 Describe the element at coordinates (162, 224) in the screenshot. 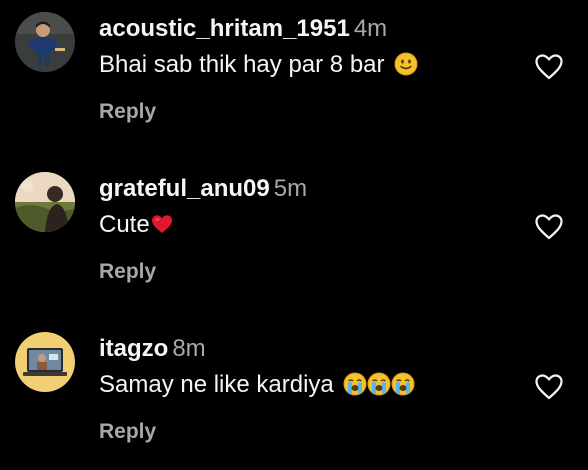

I see `red-heart-icon` at that location.